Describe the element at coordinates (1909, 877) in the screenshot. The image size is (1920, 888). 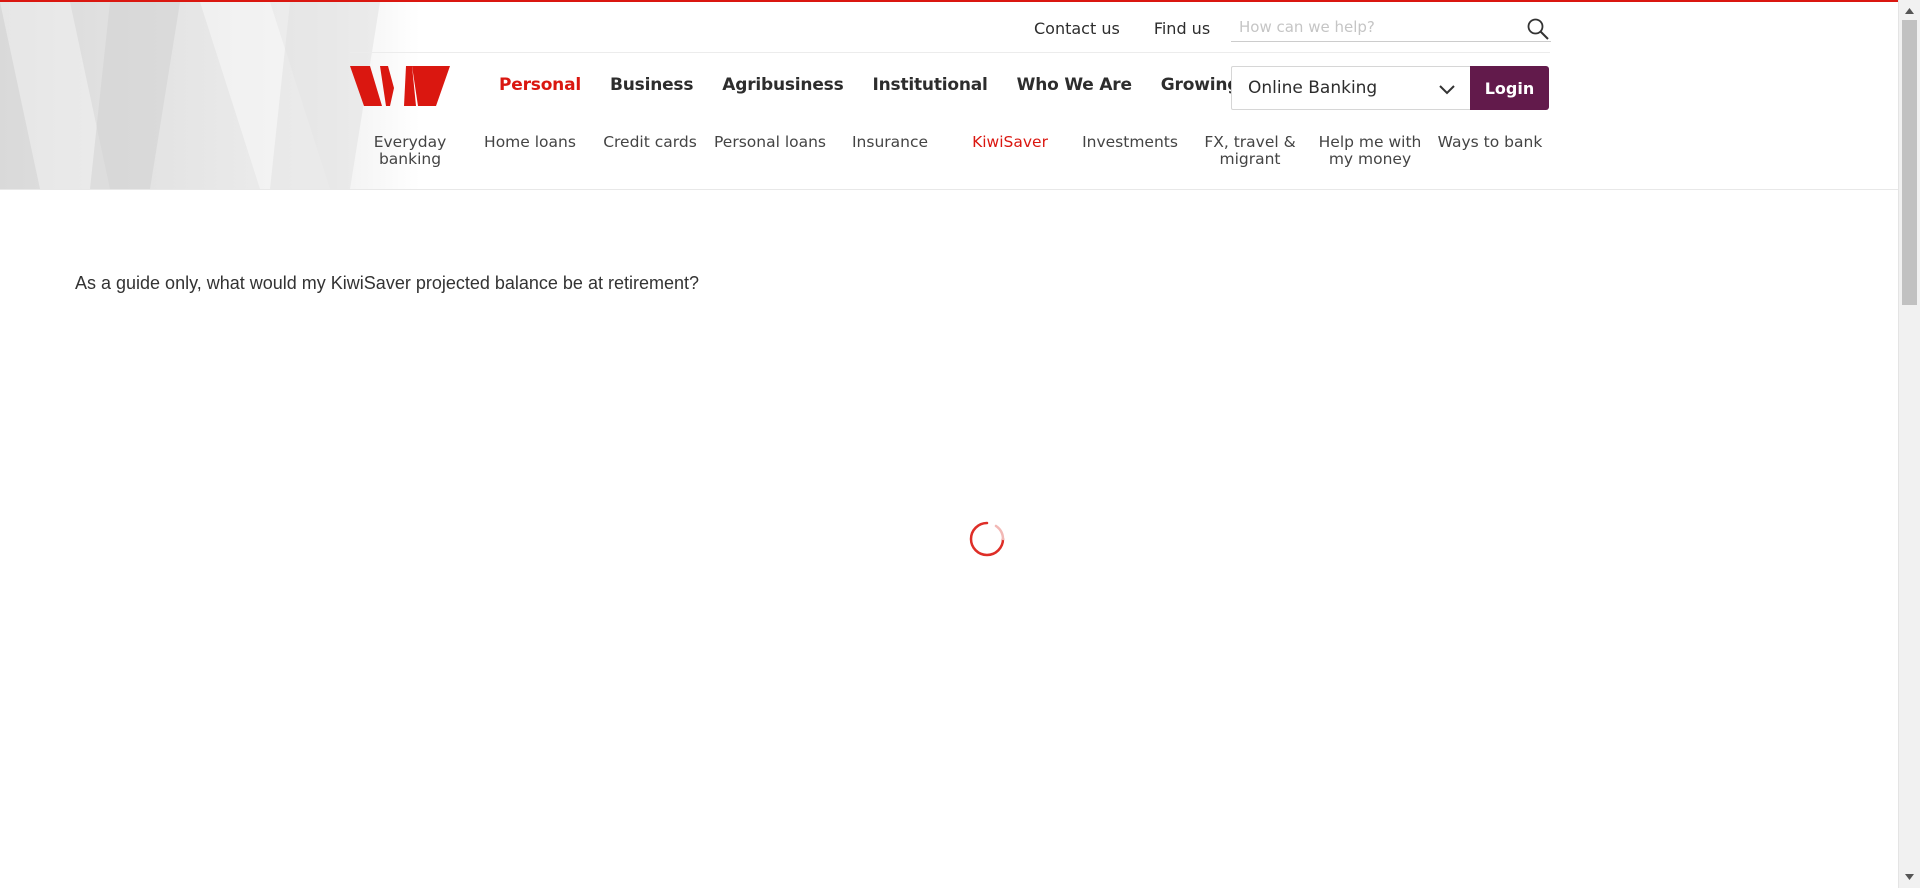
I see `scroll-down-arrow-icon` at that location.